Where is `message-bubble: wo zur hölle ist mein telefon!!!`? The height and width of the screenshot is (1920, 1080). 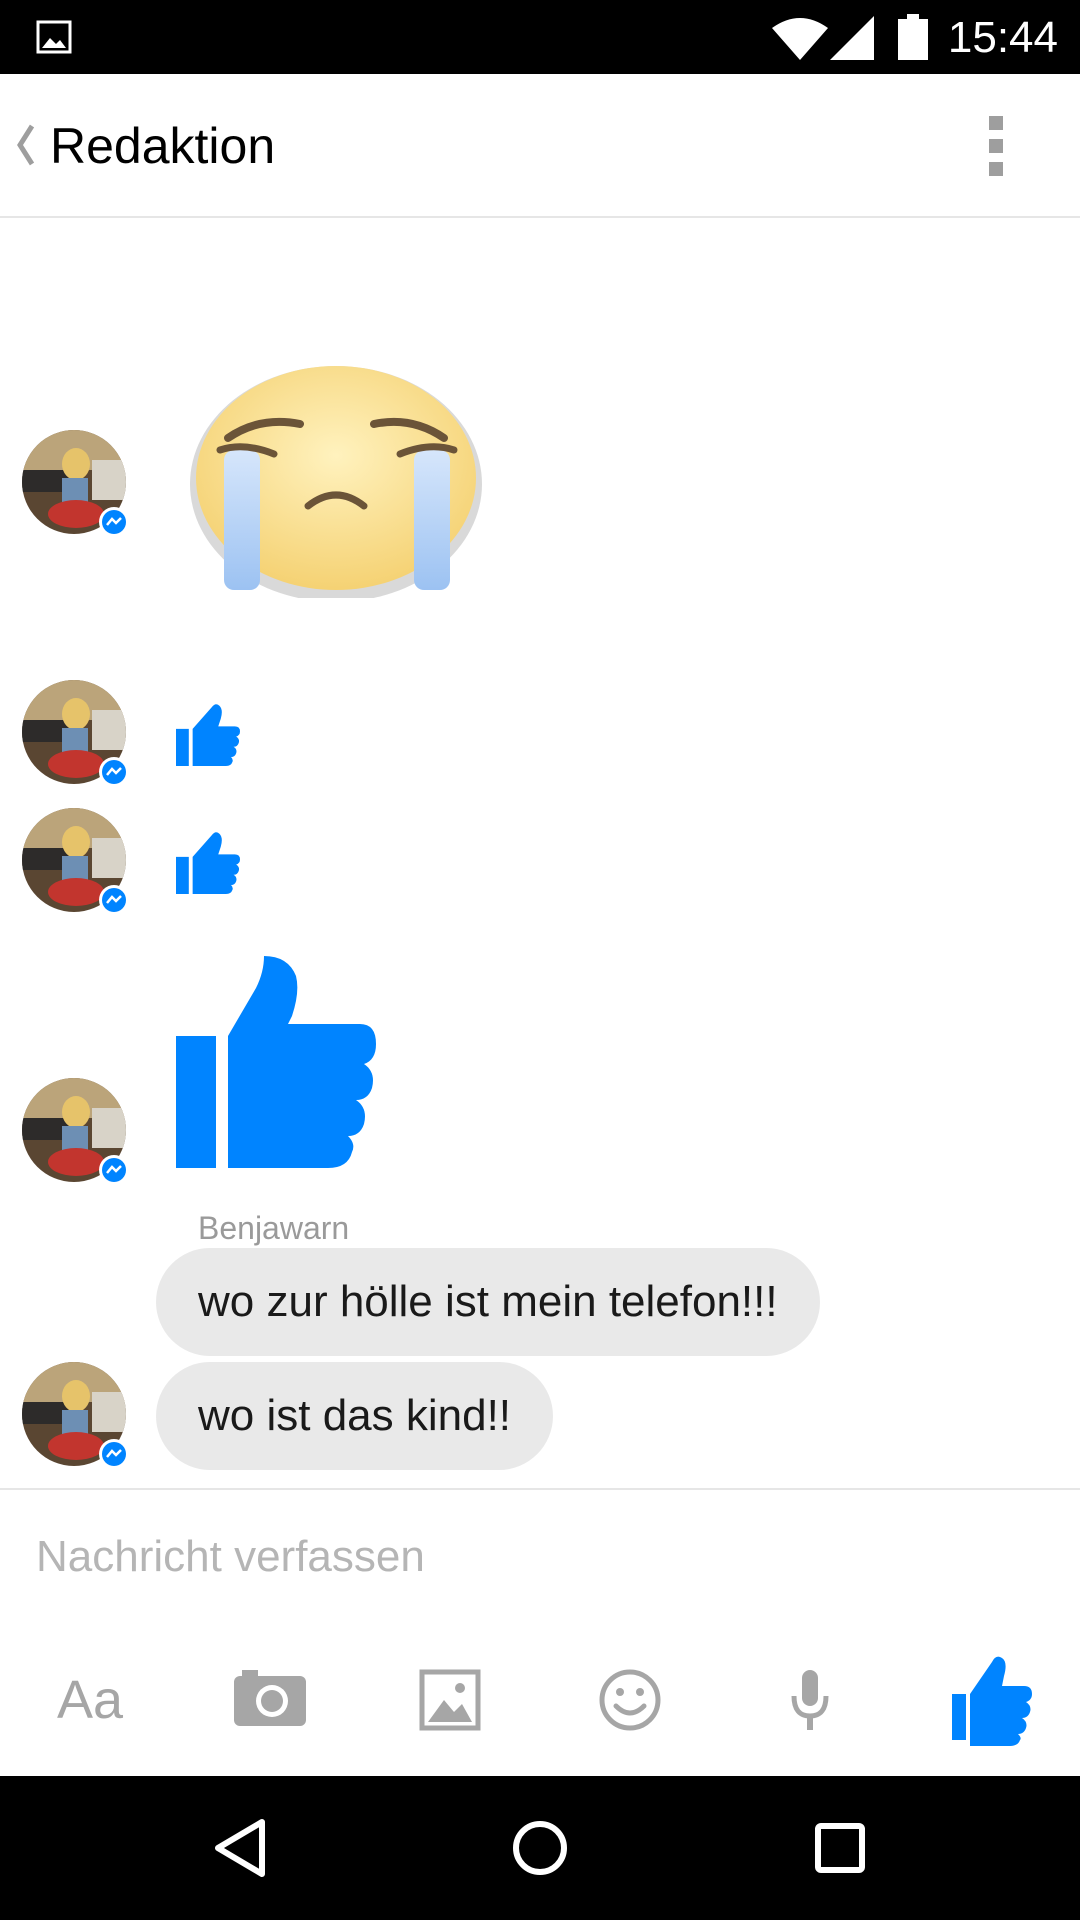 message-bubble: wo zur hölle ist mein telefon!!! is located at coordinates (488, 1302).